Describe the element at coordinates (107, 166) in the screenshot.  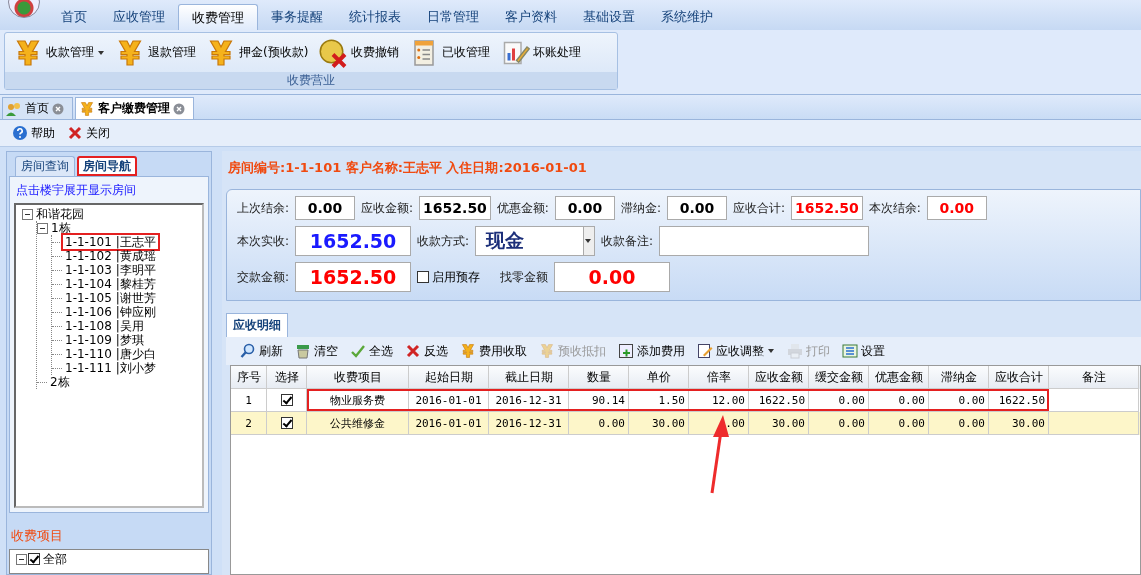
I see `panel-tab: 房间导航` at that location.